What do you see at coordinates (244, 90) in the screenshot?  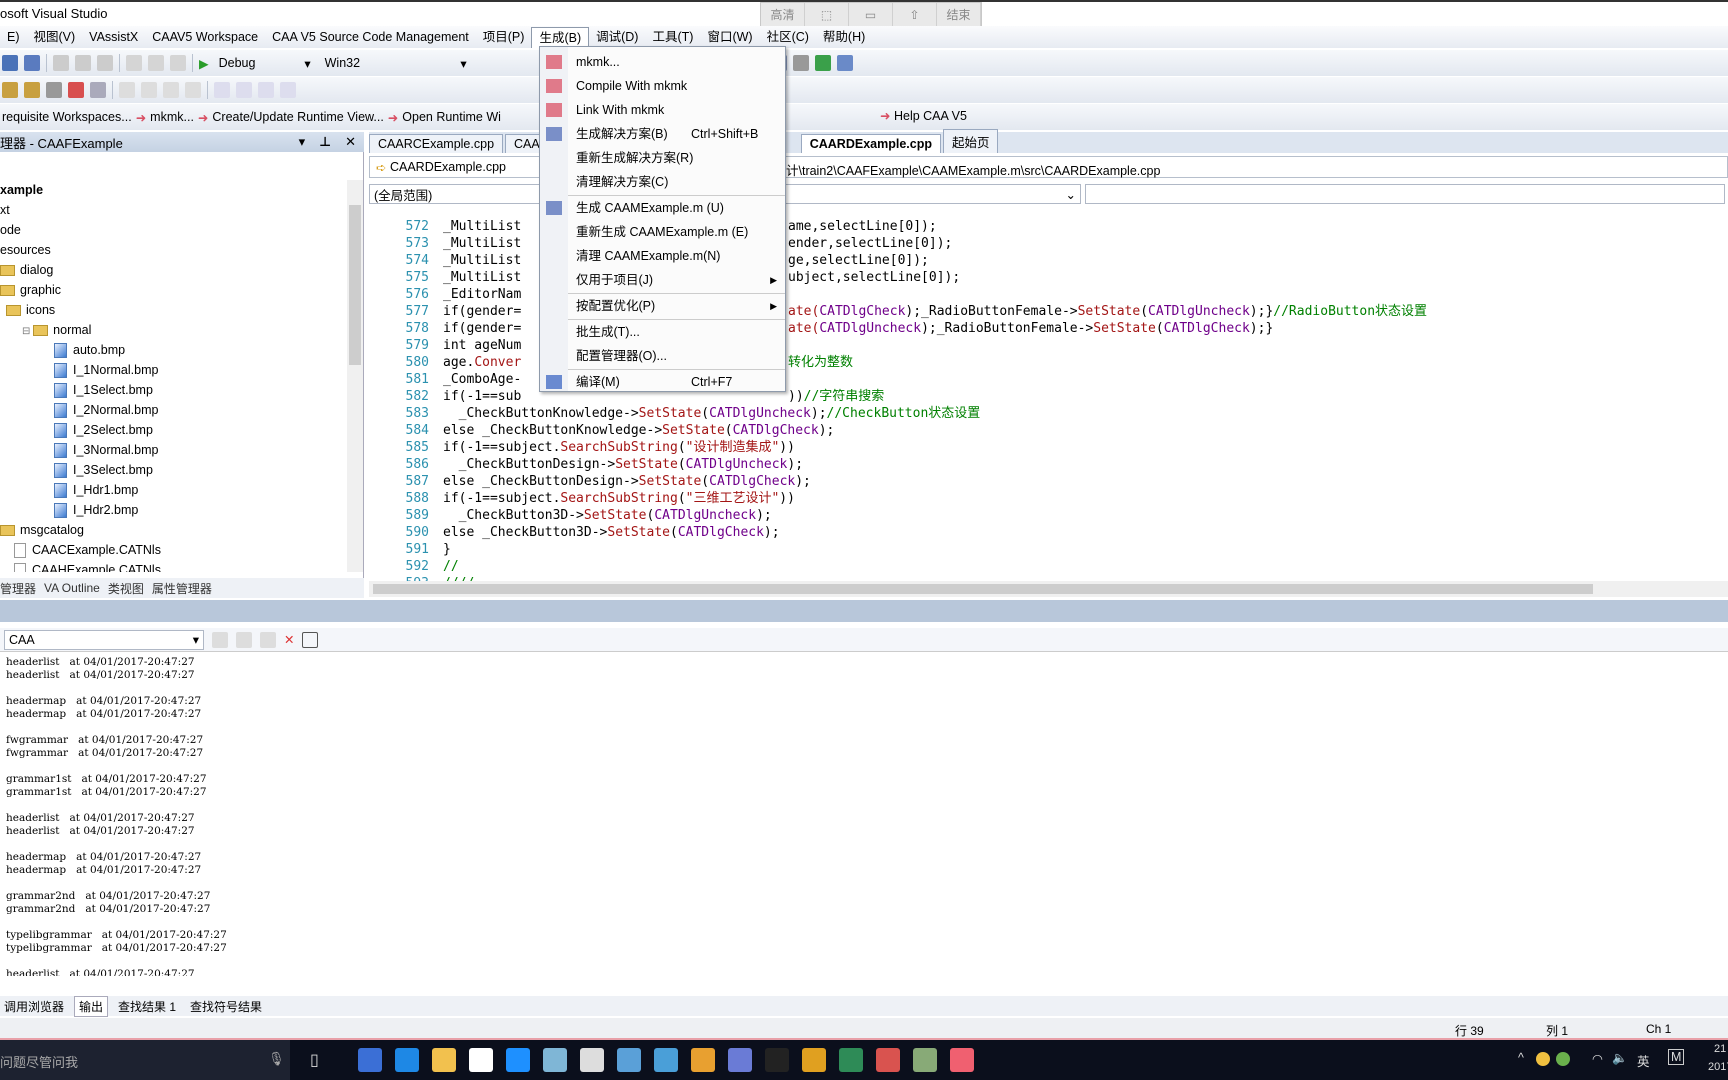 I see `prev-bookmark-icon` at bounding box center [244, 90].